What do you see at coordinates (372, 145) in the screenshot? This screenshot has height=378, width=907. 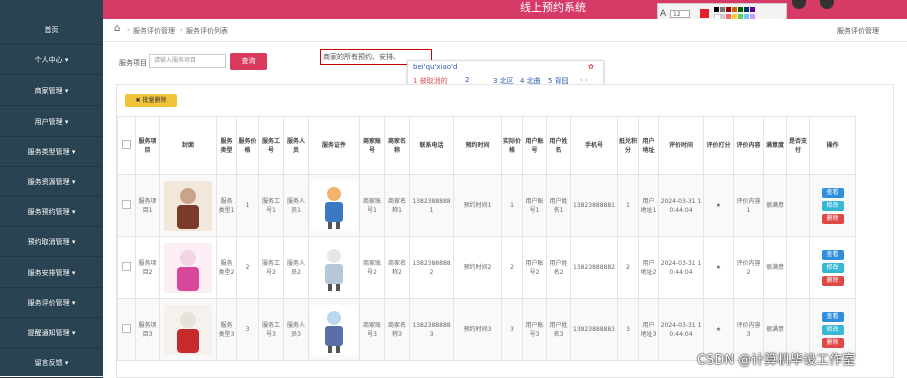 I see `column-header: 商家账号` at bounding box center [372, 145].